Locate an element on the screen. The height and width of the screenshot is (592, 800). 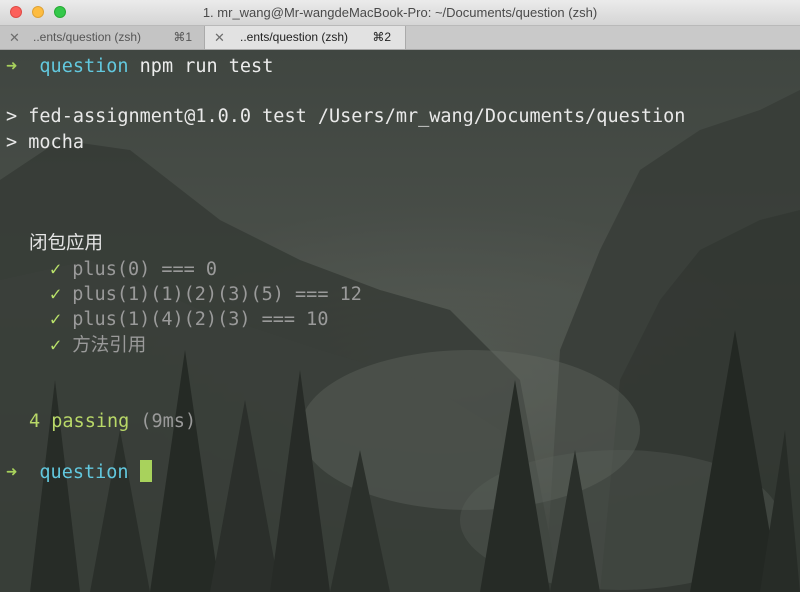
tab-bar-empty-area is located at coordinates (603, 37).